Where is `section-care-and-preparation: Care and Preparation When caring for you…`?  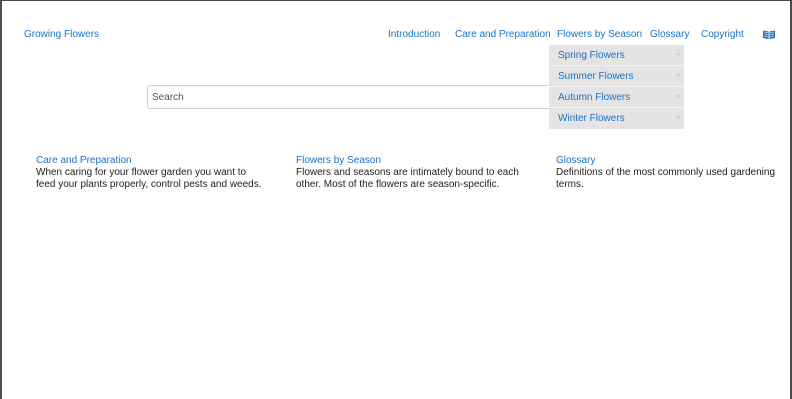
section-care-and-preparation: Care and Preparation When caring for you… is located at coordinates (151, 173).